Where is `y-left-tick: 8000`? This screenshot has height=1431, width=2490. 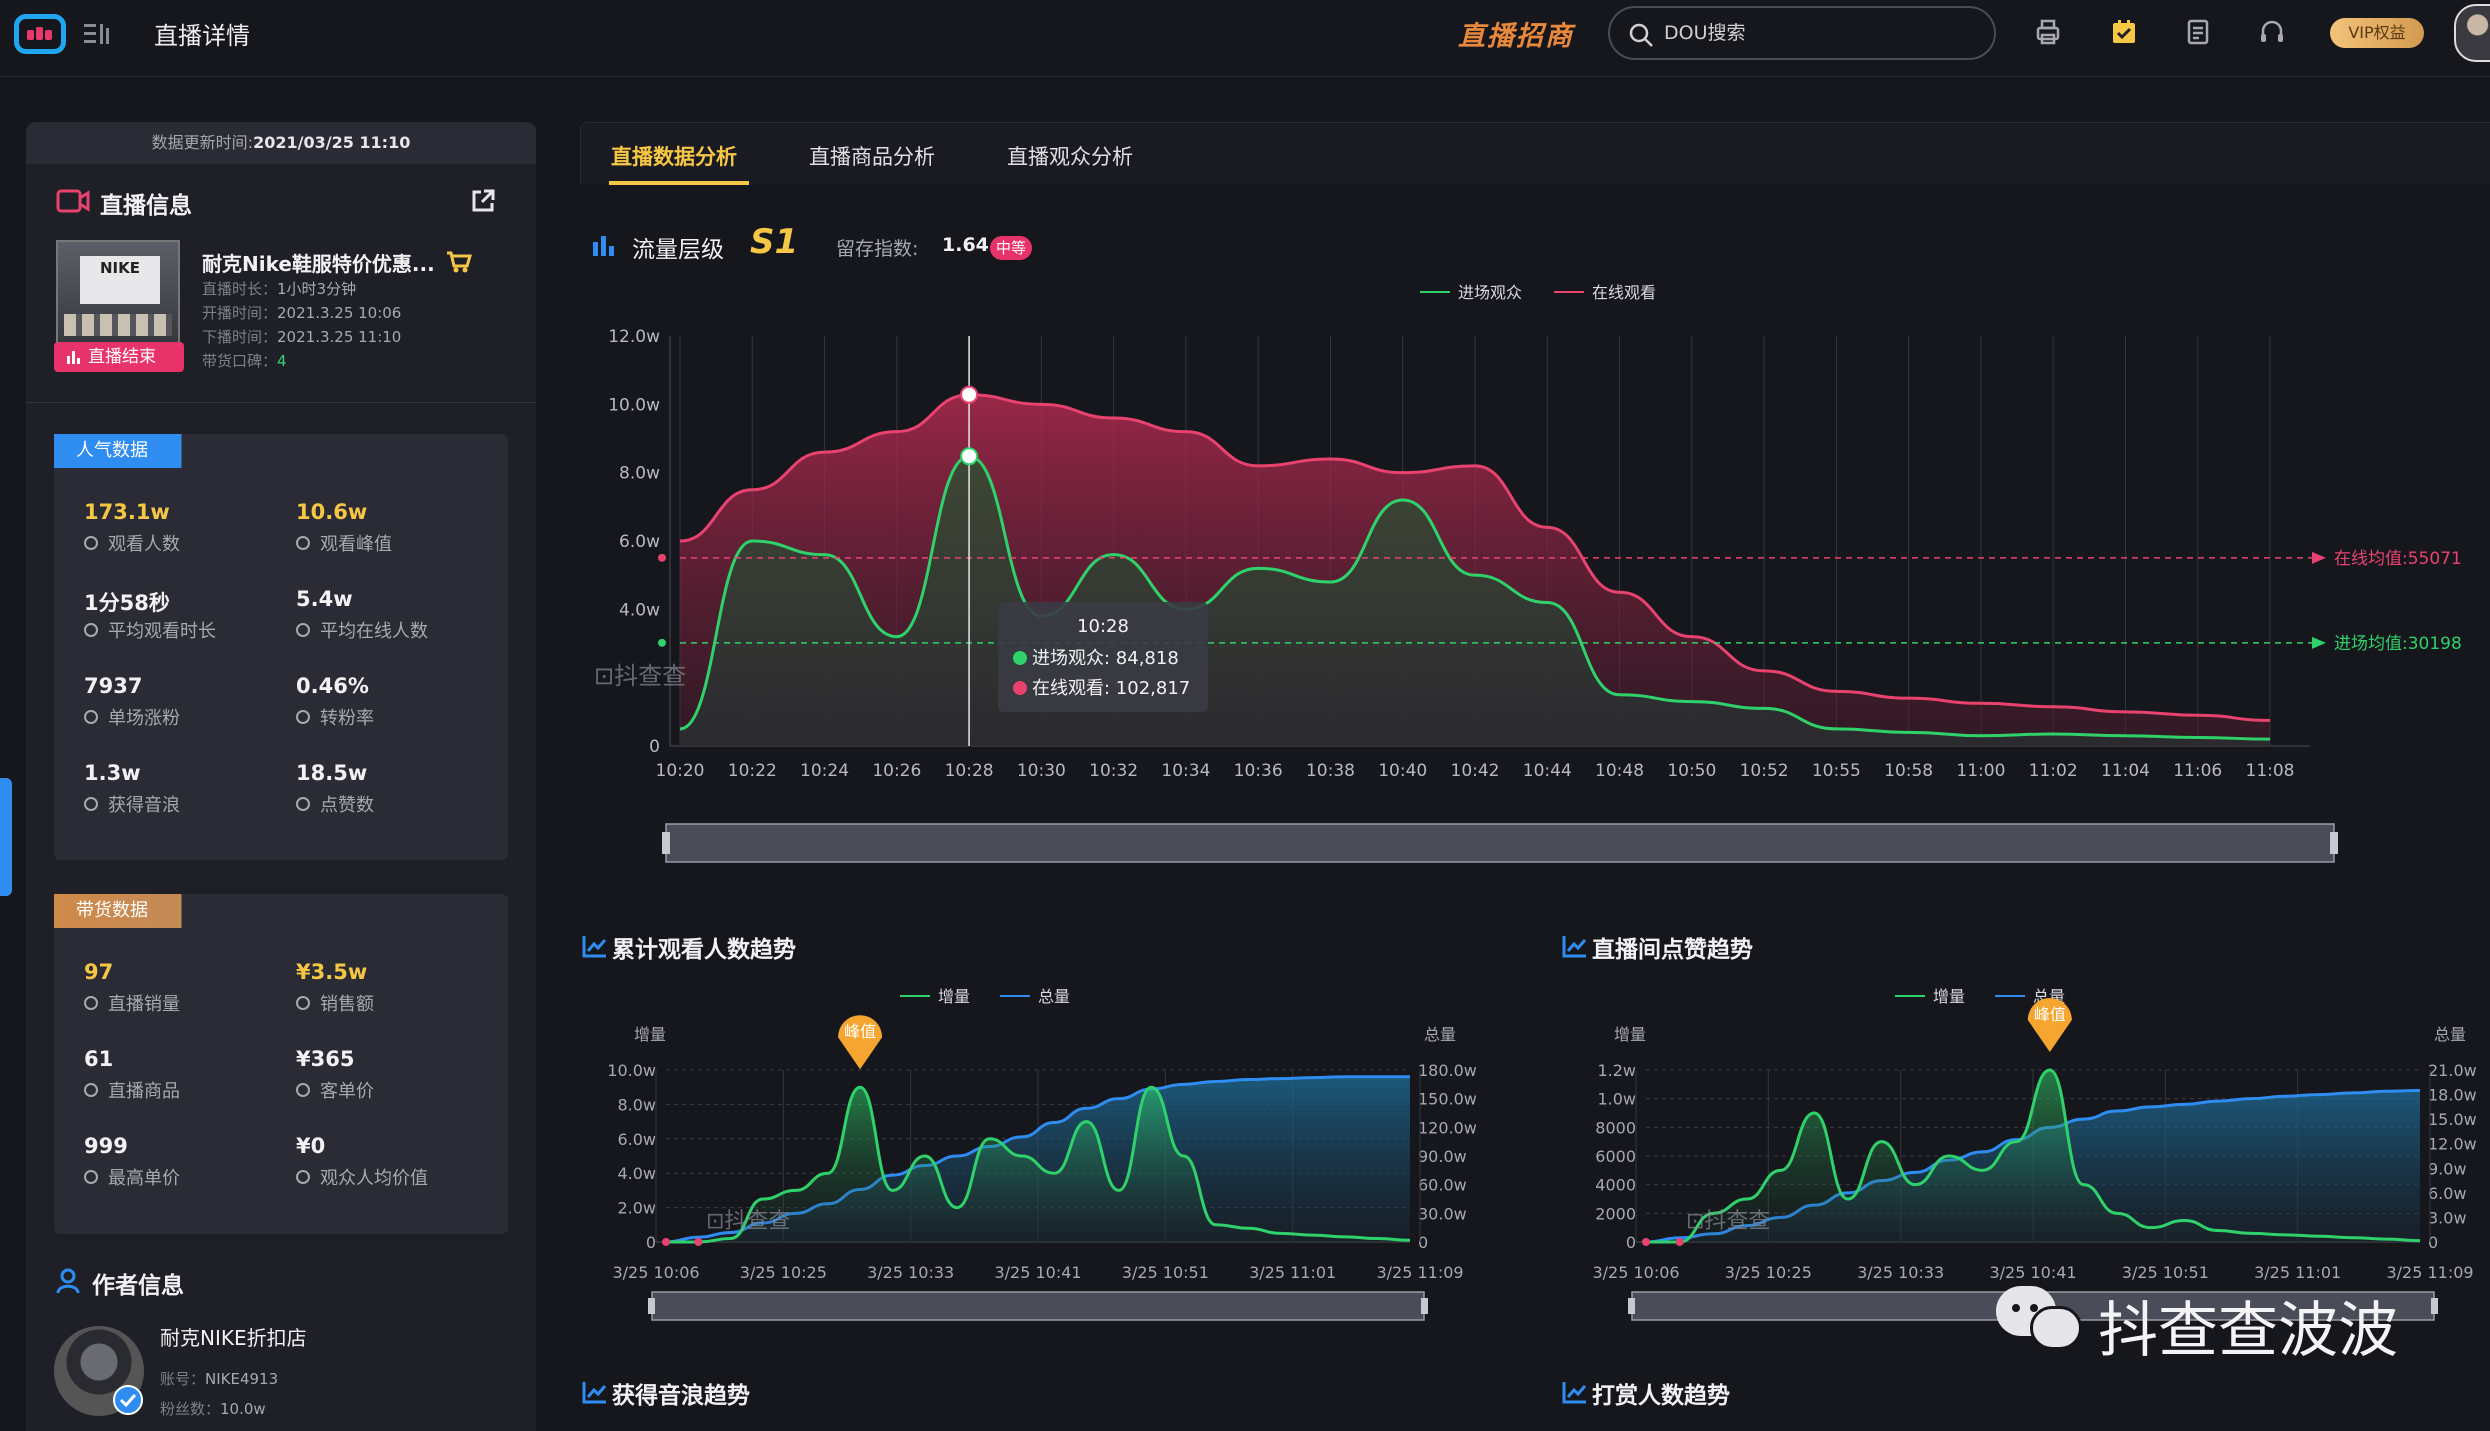
y-left-tick: 8000 is located at coordinates (1615, 1127).